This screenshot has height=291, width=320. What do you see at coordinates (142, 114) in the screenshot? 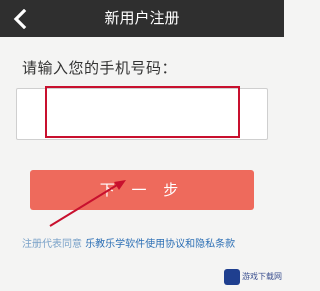
I see `phone-number-input` at bounding box center [142, 114].